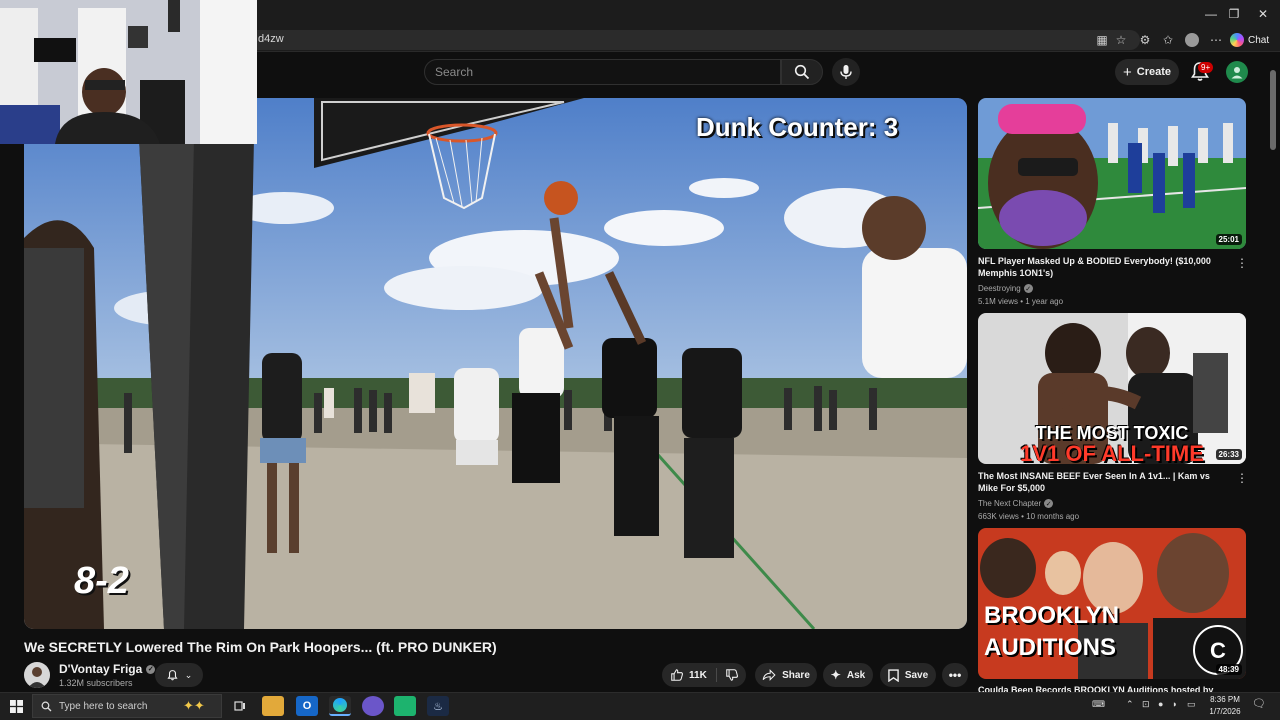  Describe the element at coordinates (1168, 40) in the screenshot. I see `favorites-icon: ✩` at that location.